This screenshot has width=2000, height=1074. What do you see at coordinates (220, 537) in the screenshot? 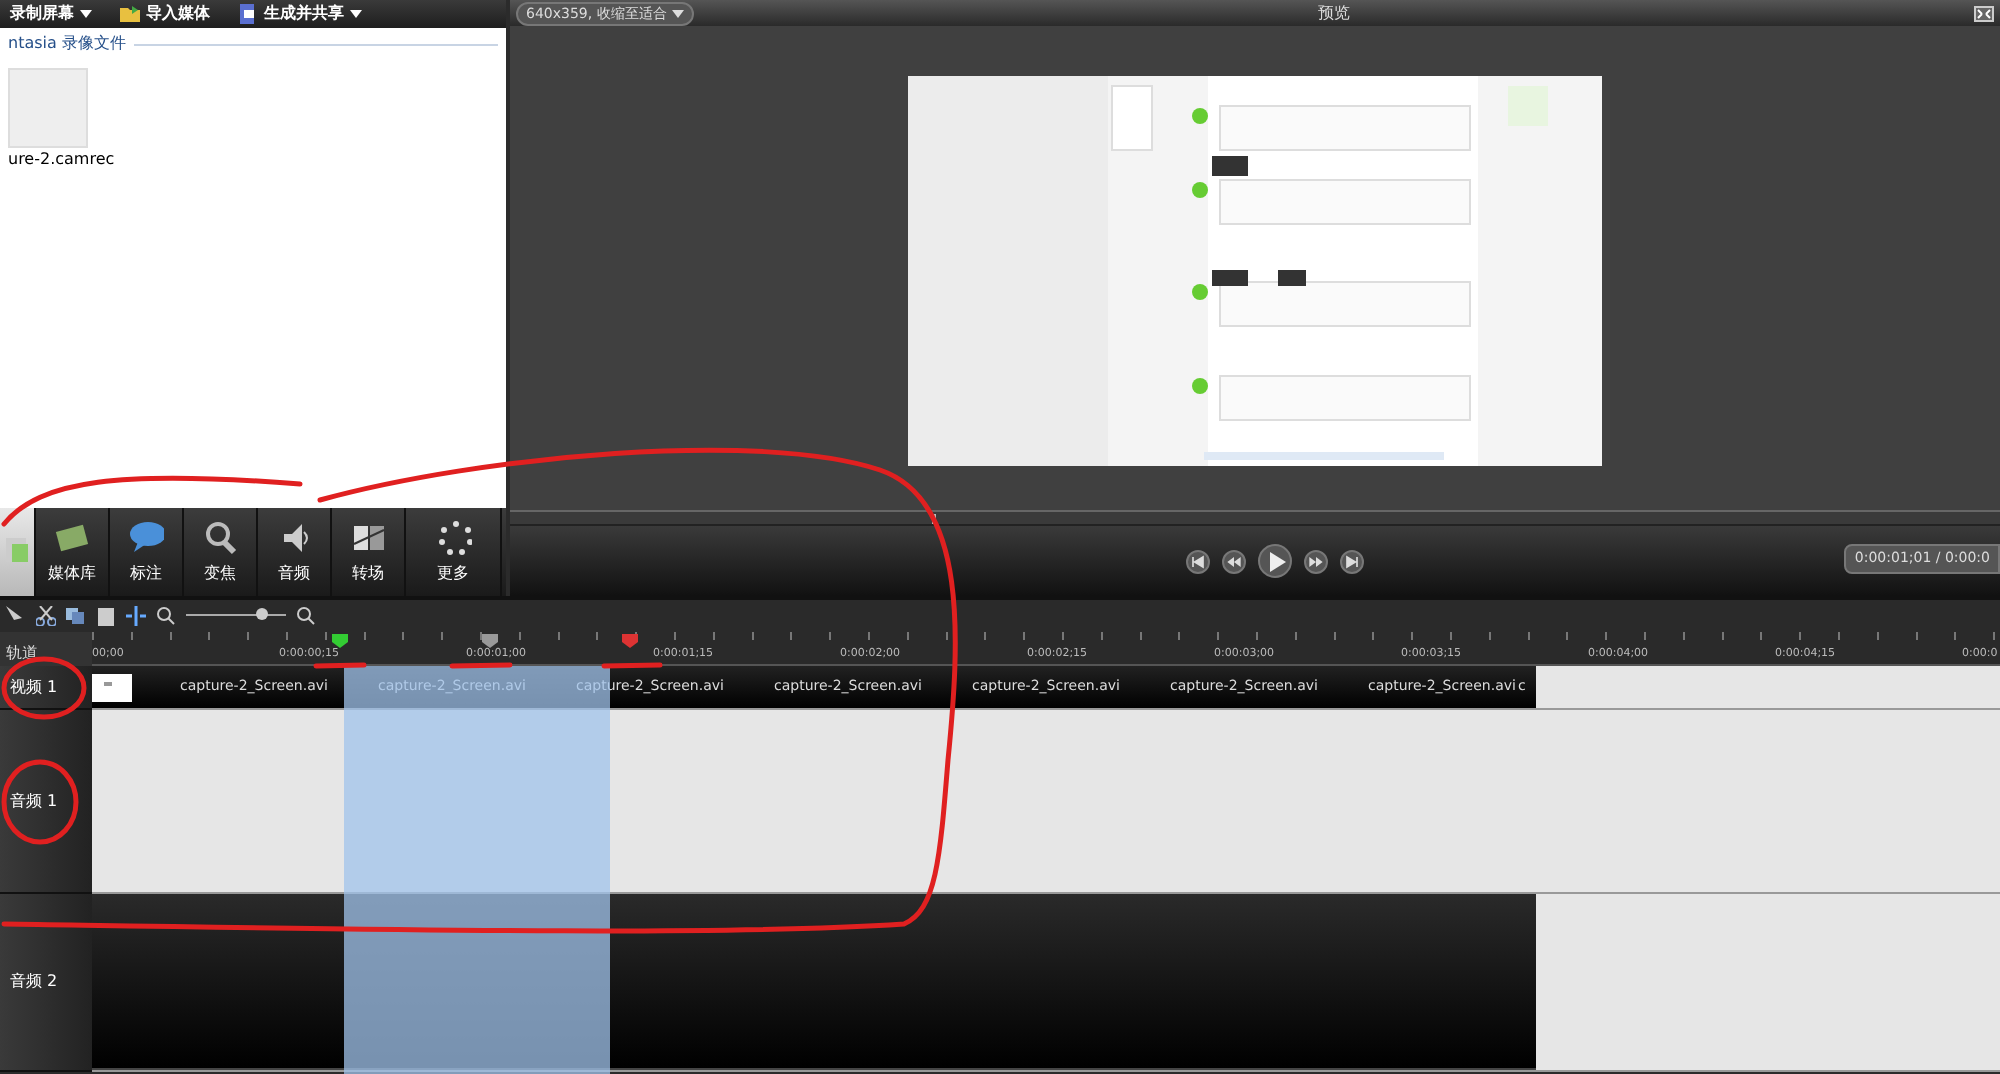
I see `magnifier-icon` at bounding box center [220, 537].